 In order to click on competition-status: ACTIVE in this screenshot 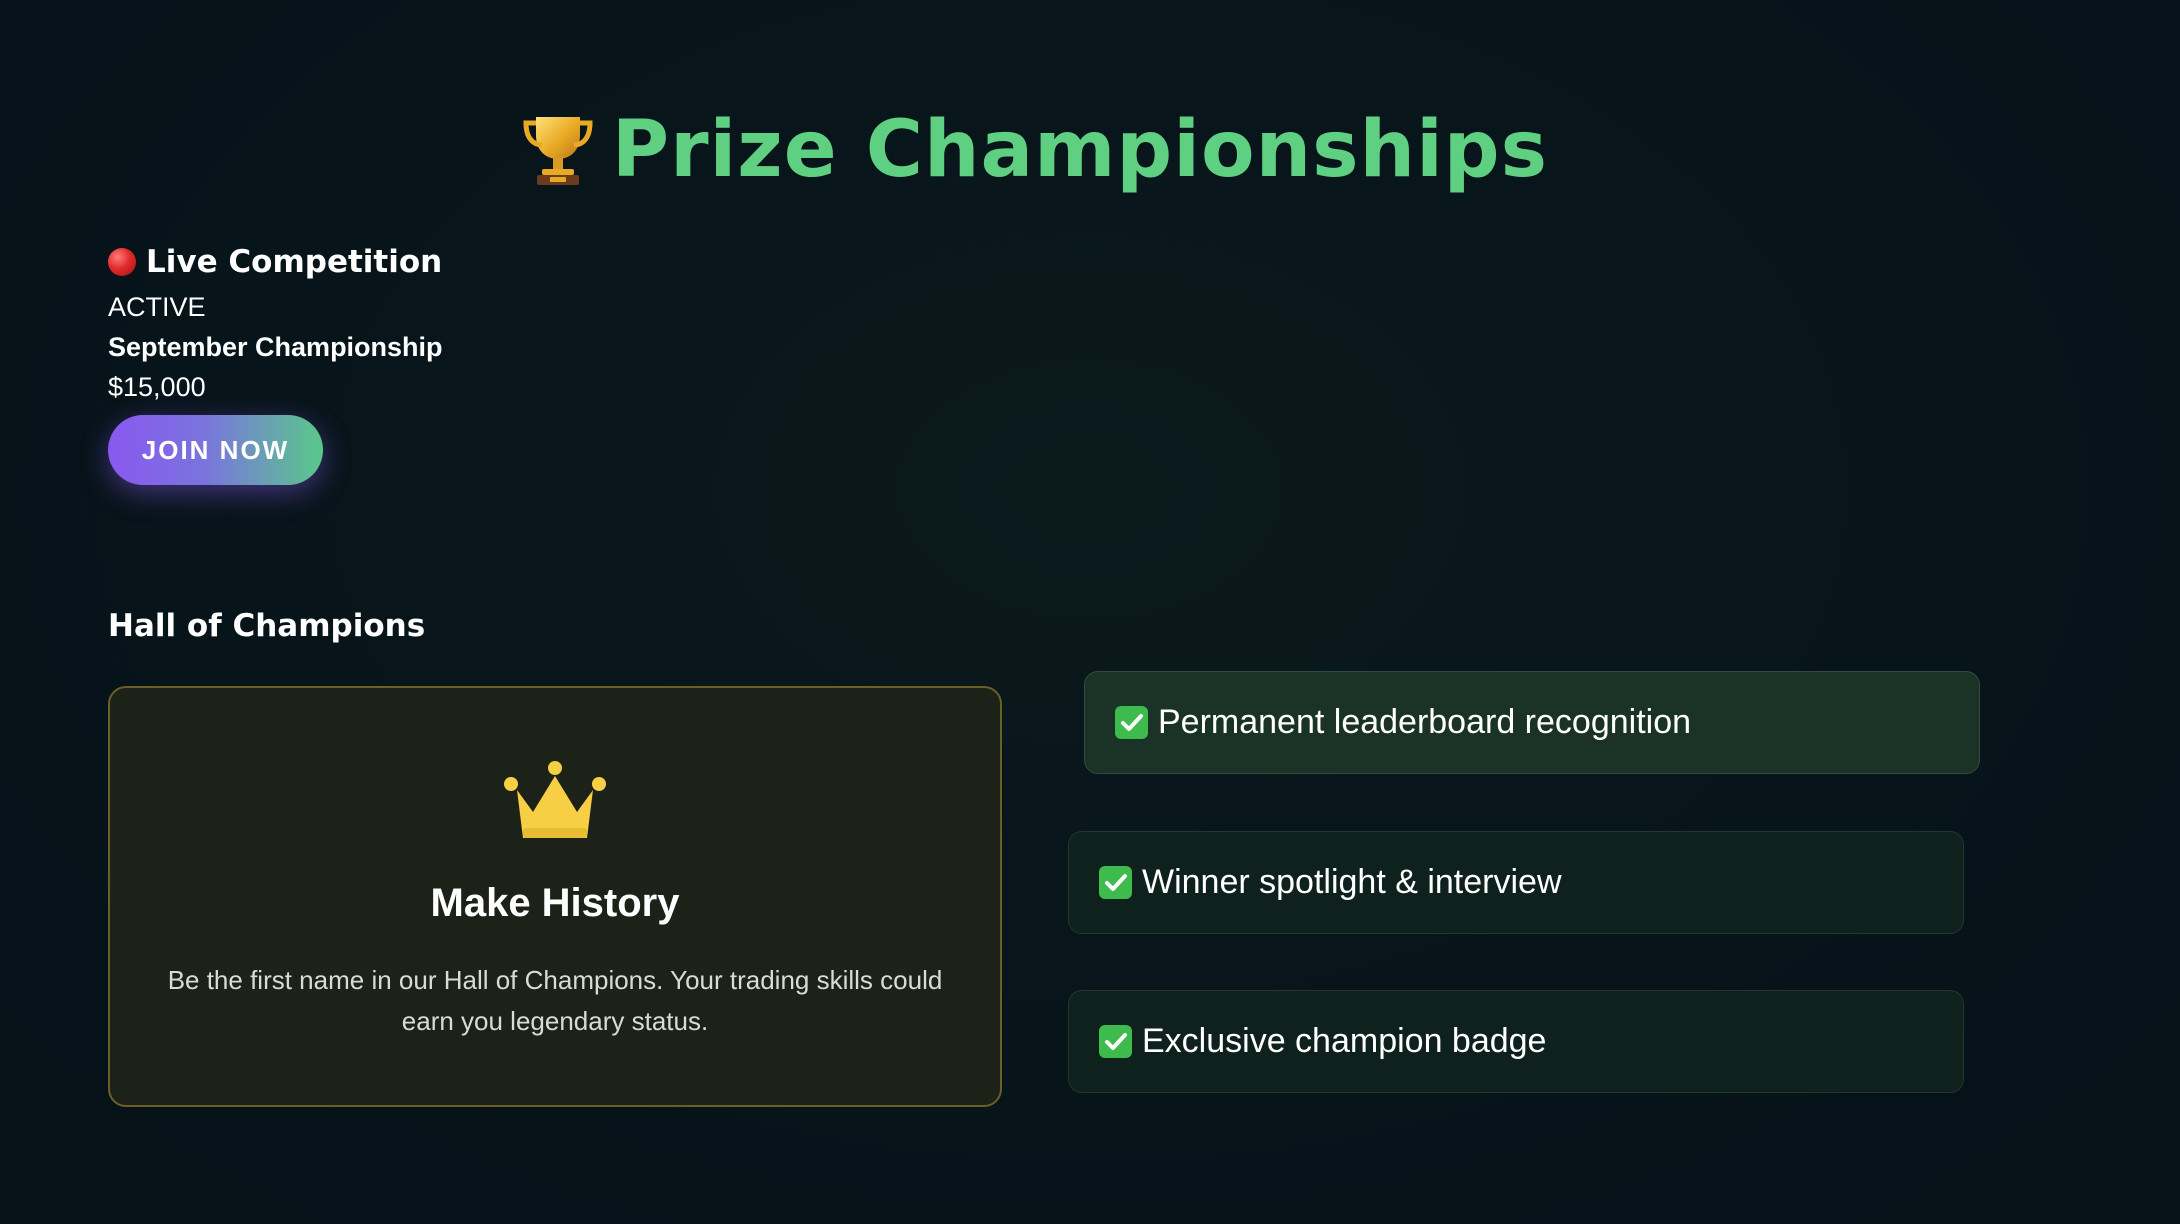, I will do `click(157, 307)`.